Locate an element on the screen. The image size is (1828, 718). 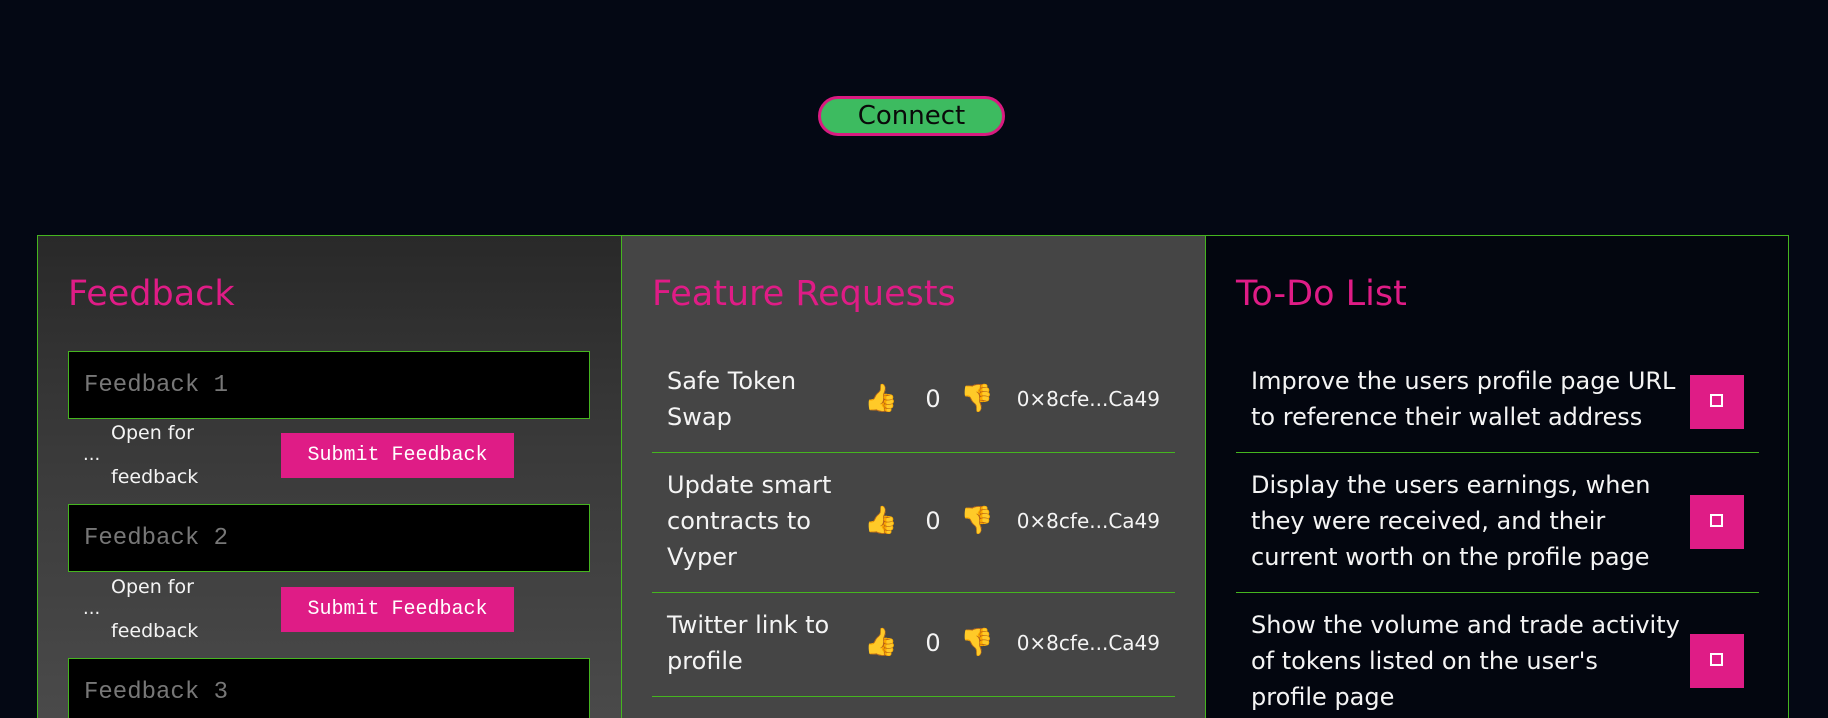
feedback-title: Feedback is located at coordinates (151, 294).